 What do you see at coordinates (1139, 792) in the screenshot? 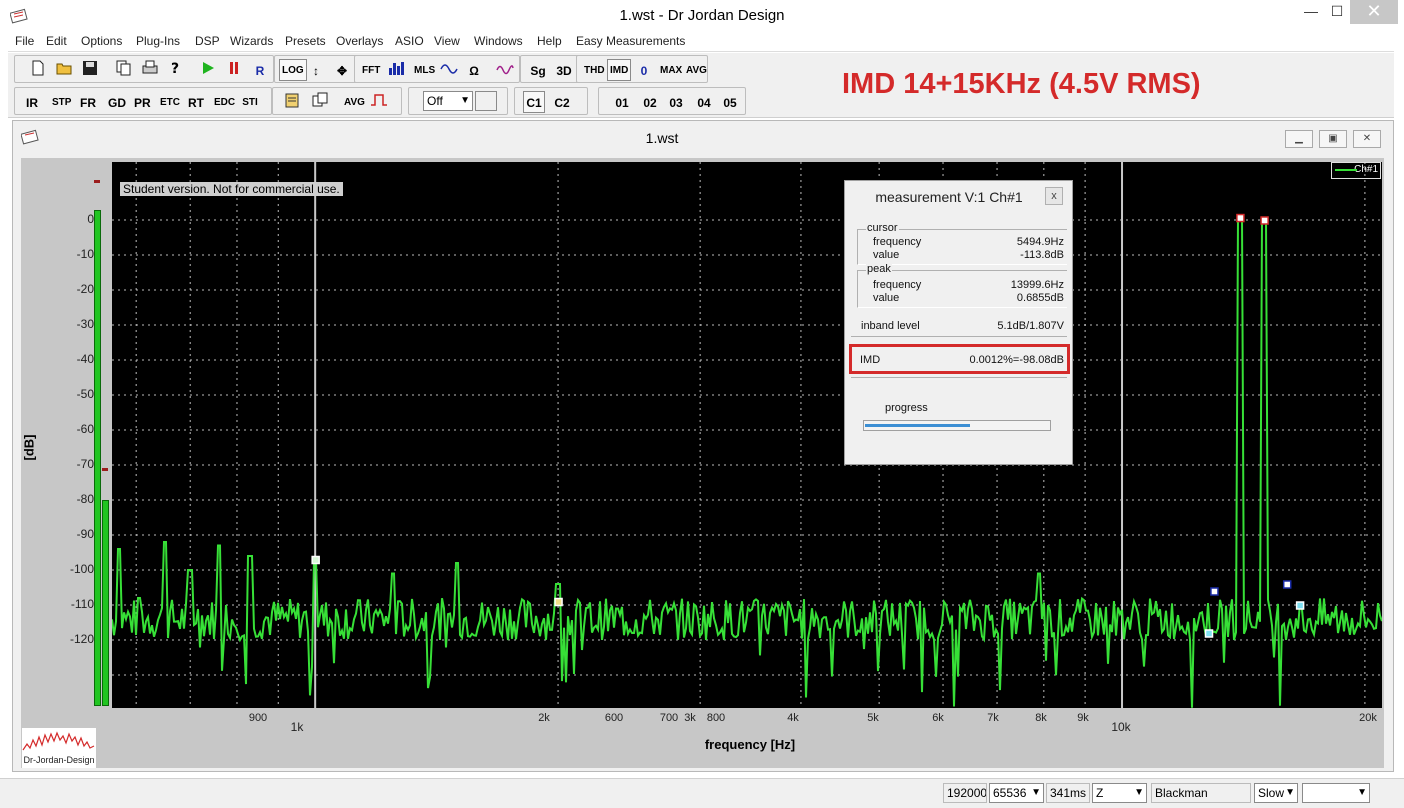
I see `chevron-down-icon: ▼` at bounding box center [1139, 792].